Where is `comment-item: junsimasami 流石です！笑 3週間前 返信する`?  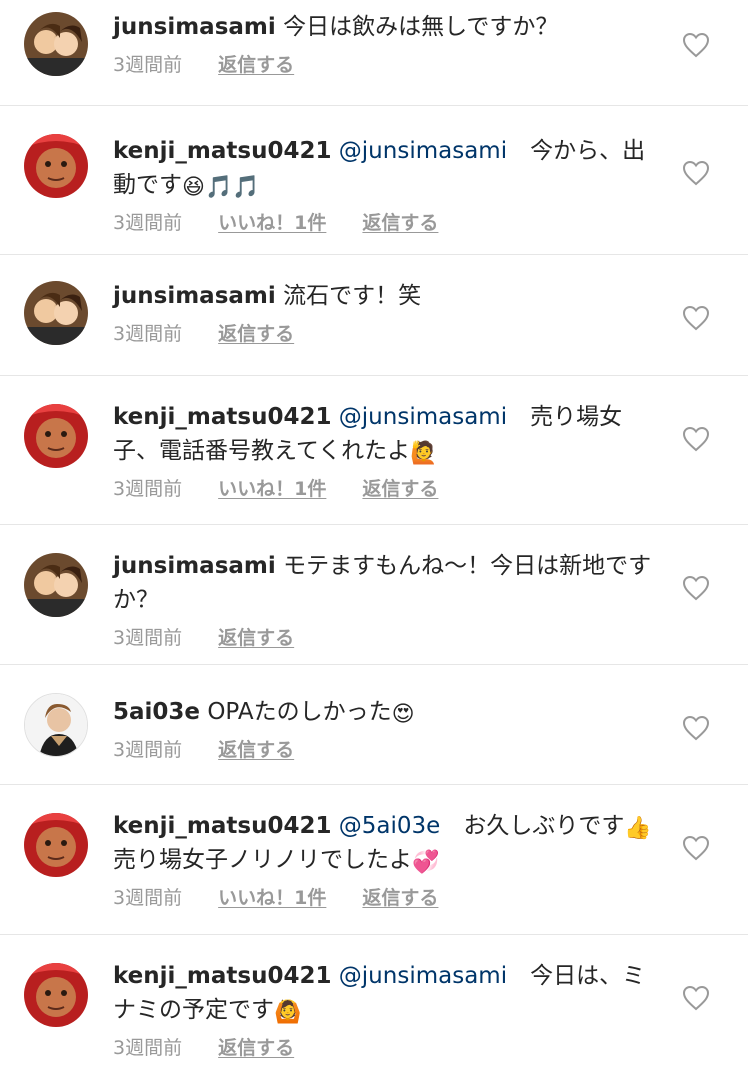 comment-item: junsimasami 流石です！笑 3週間前 返信する is located at coordinates (374, 315).